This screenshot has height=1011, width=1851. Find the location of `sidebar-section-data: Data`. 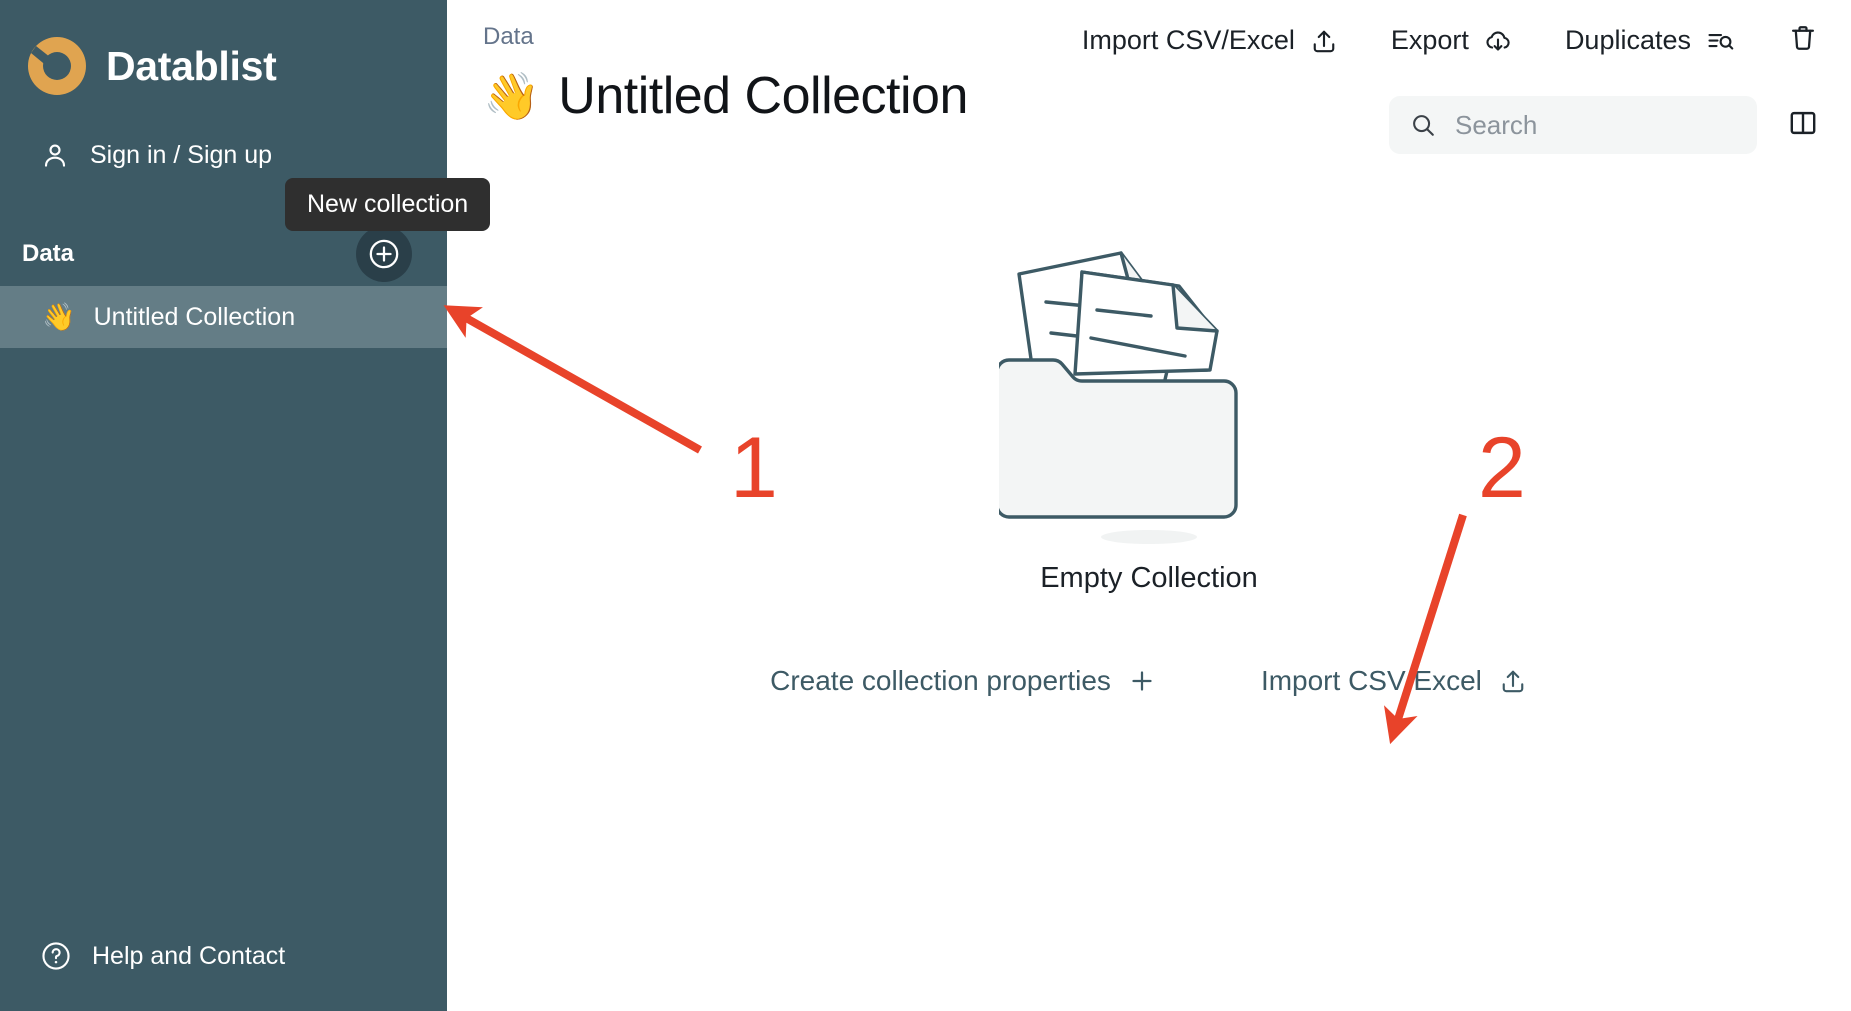

sidebar-section-data: Data is located at coordinates (223, 254).